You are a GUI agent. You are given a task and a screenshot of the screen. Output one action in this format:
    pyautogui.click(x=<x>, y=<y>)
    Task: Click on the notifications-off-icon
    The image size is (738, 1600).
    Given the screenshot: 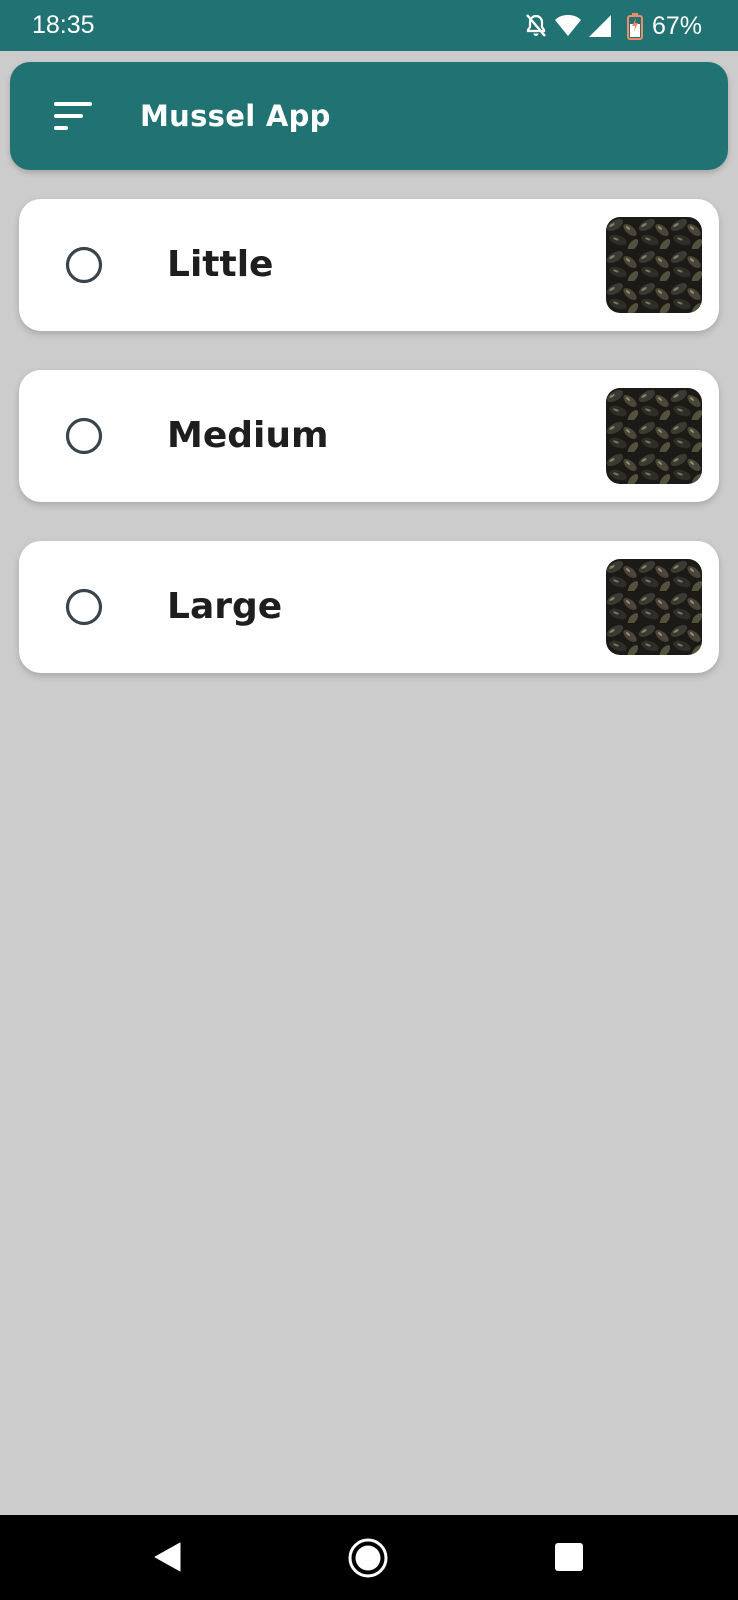 What is the action you would take?
    pyautogui.click(x=536, y=25)
    